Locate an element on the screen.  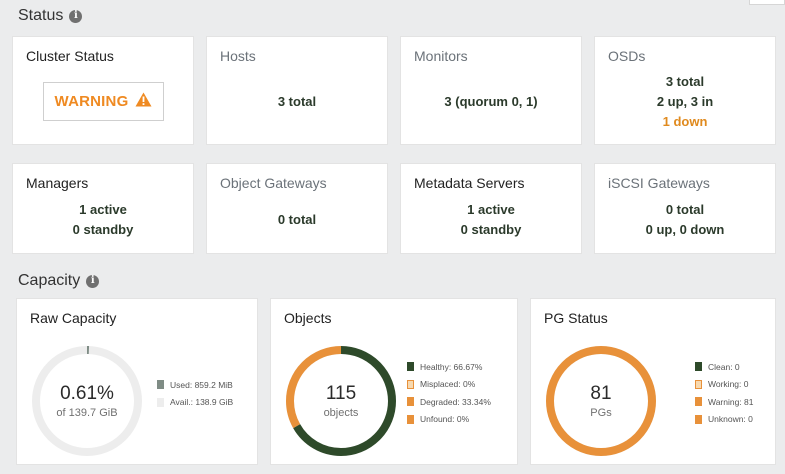
legend-item: Unfound: 0% is located at coordinates (449, 420).